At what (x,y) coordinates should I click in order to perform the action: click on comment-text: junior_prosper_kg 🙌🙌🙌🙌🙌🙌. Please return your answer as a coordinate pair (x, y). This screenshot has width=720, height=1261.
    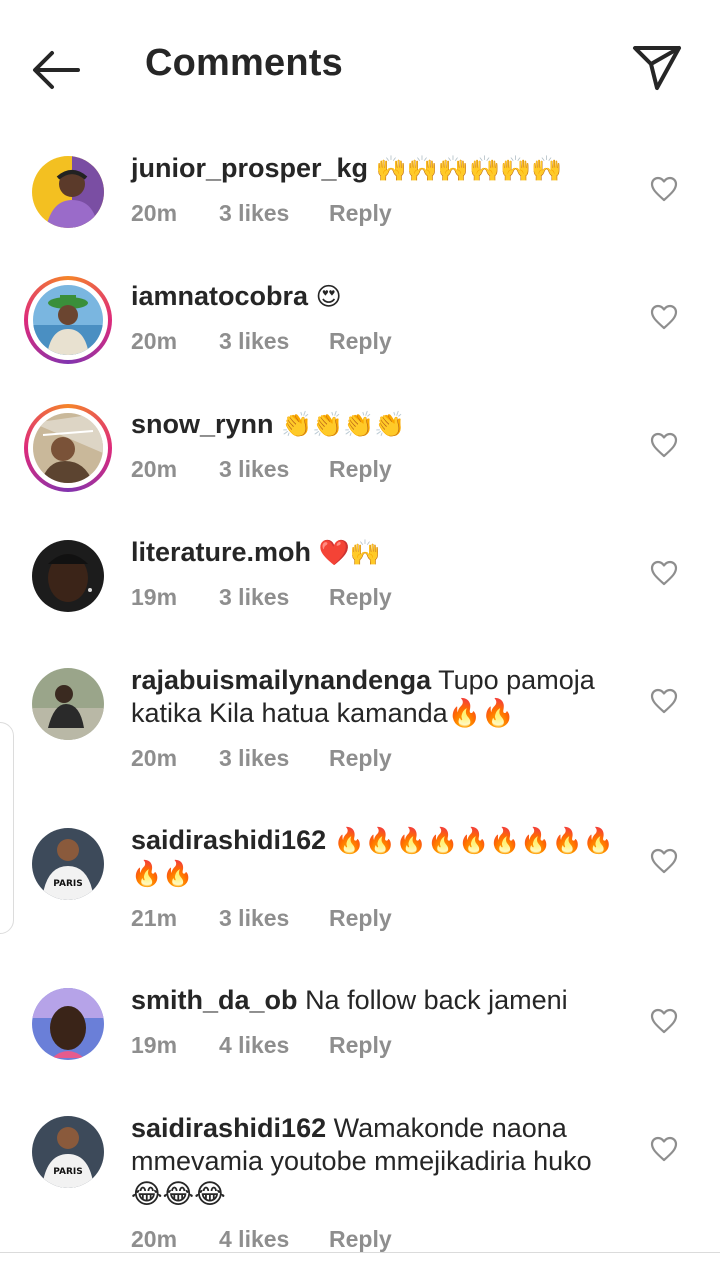
    Looking at the image, I should click on (376, 168).